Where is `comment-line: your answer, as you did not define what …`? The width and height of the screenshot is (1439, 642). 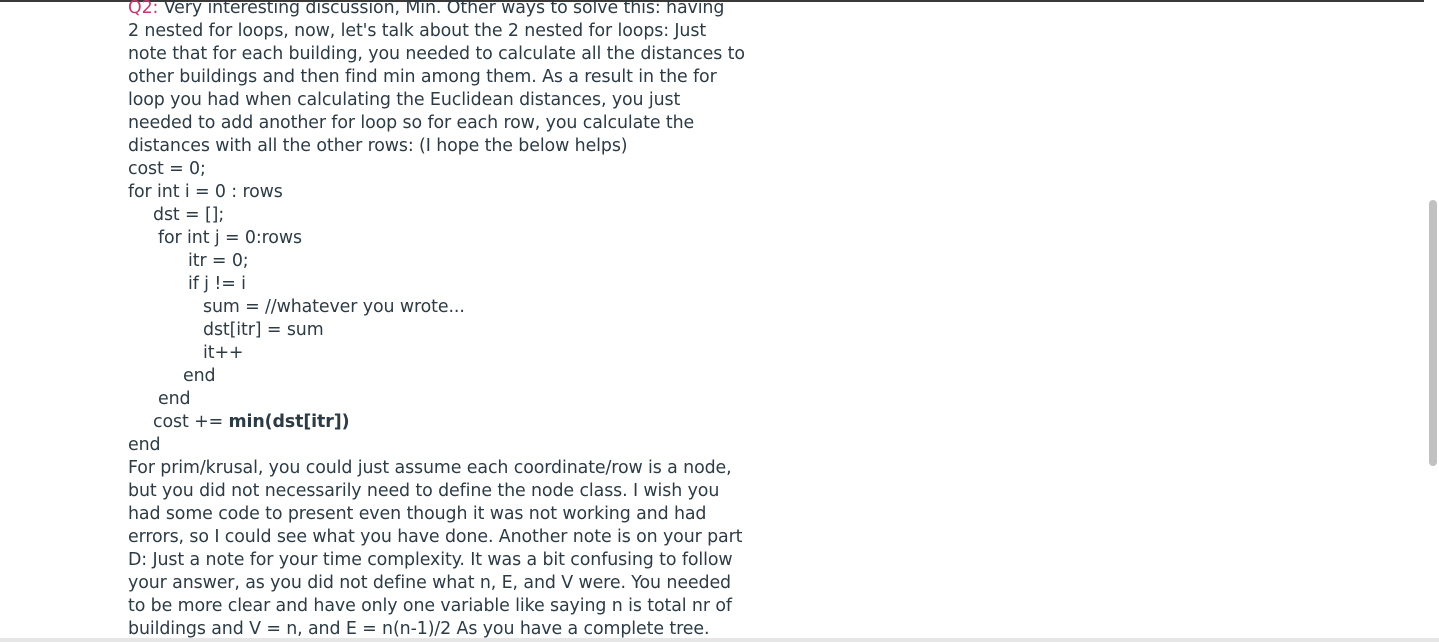 comment-line: your answer, as you did not define what … is located at coordinates (430, 583).